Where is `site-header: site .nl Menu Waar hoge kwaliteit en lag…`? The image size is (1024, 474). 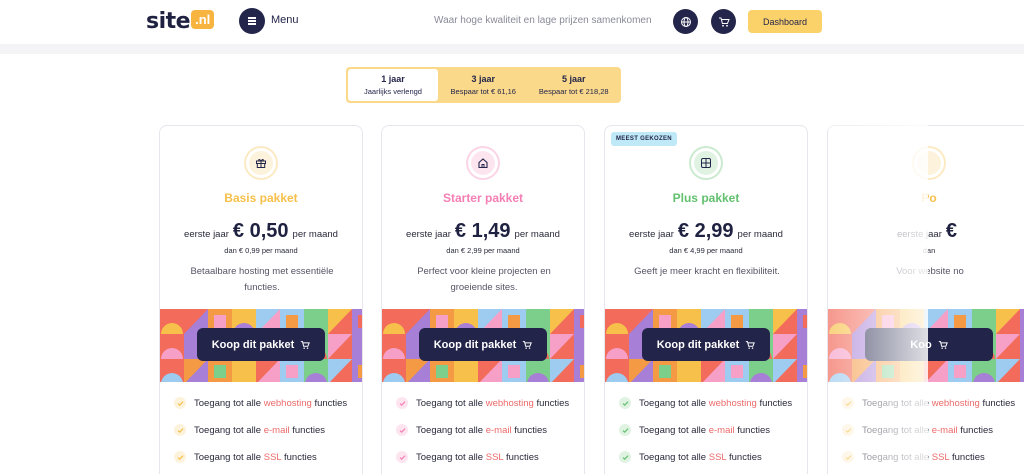
site-header: site .nl Menu Waar hoge kwaliteit en lag… is located at coordinates (512, 22).